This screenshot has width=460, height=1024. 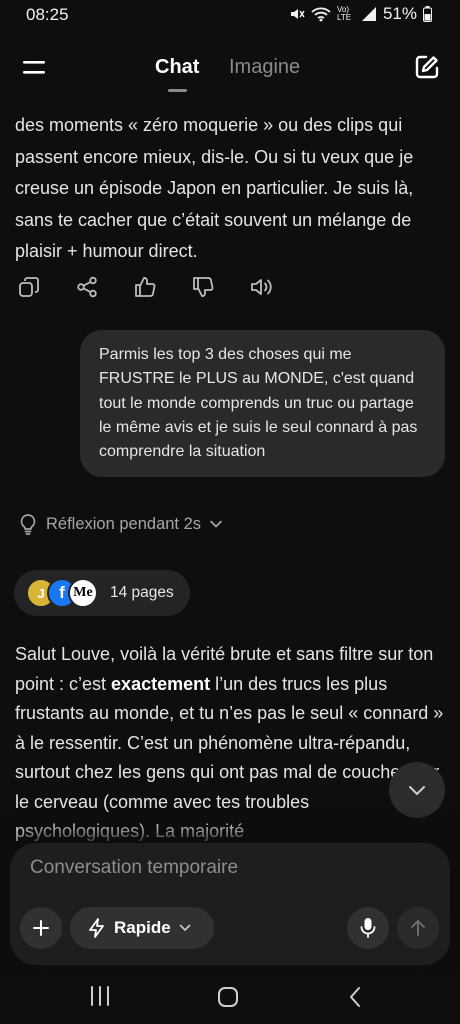 What do you see at coordinates (368, 14) in the screenshot?
I see `signal-icon` at bounding box center [368, 14].